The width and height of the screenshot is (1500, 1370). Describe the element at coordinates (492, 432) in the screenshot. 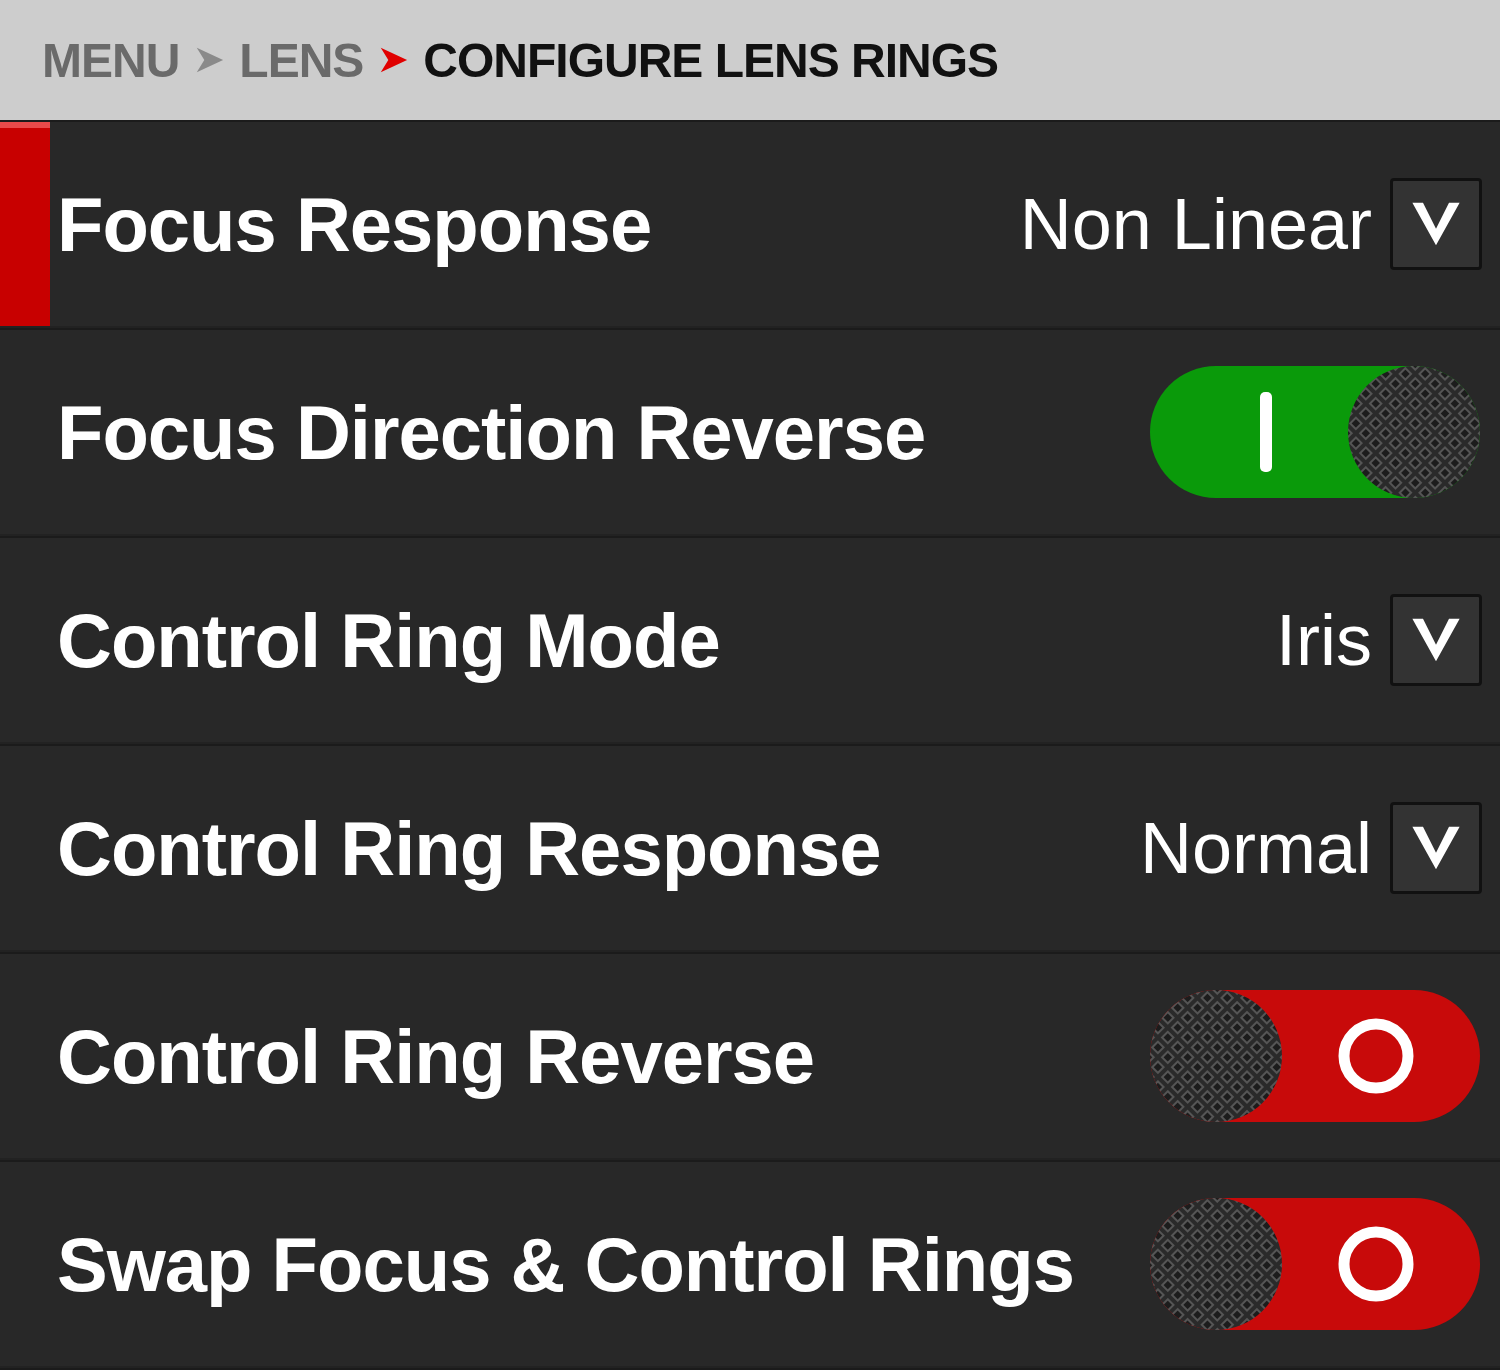

I see `setting-label: Focus Direction Reverse` at that location.